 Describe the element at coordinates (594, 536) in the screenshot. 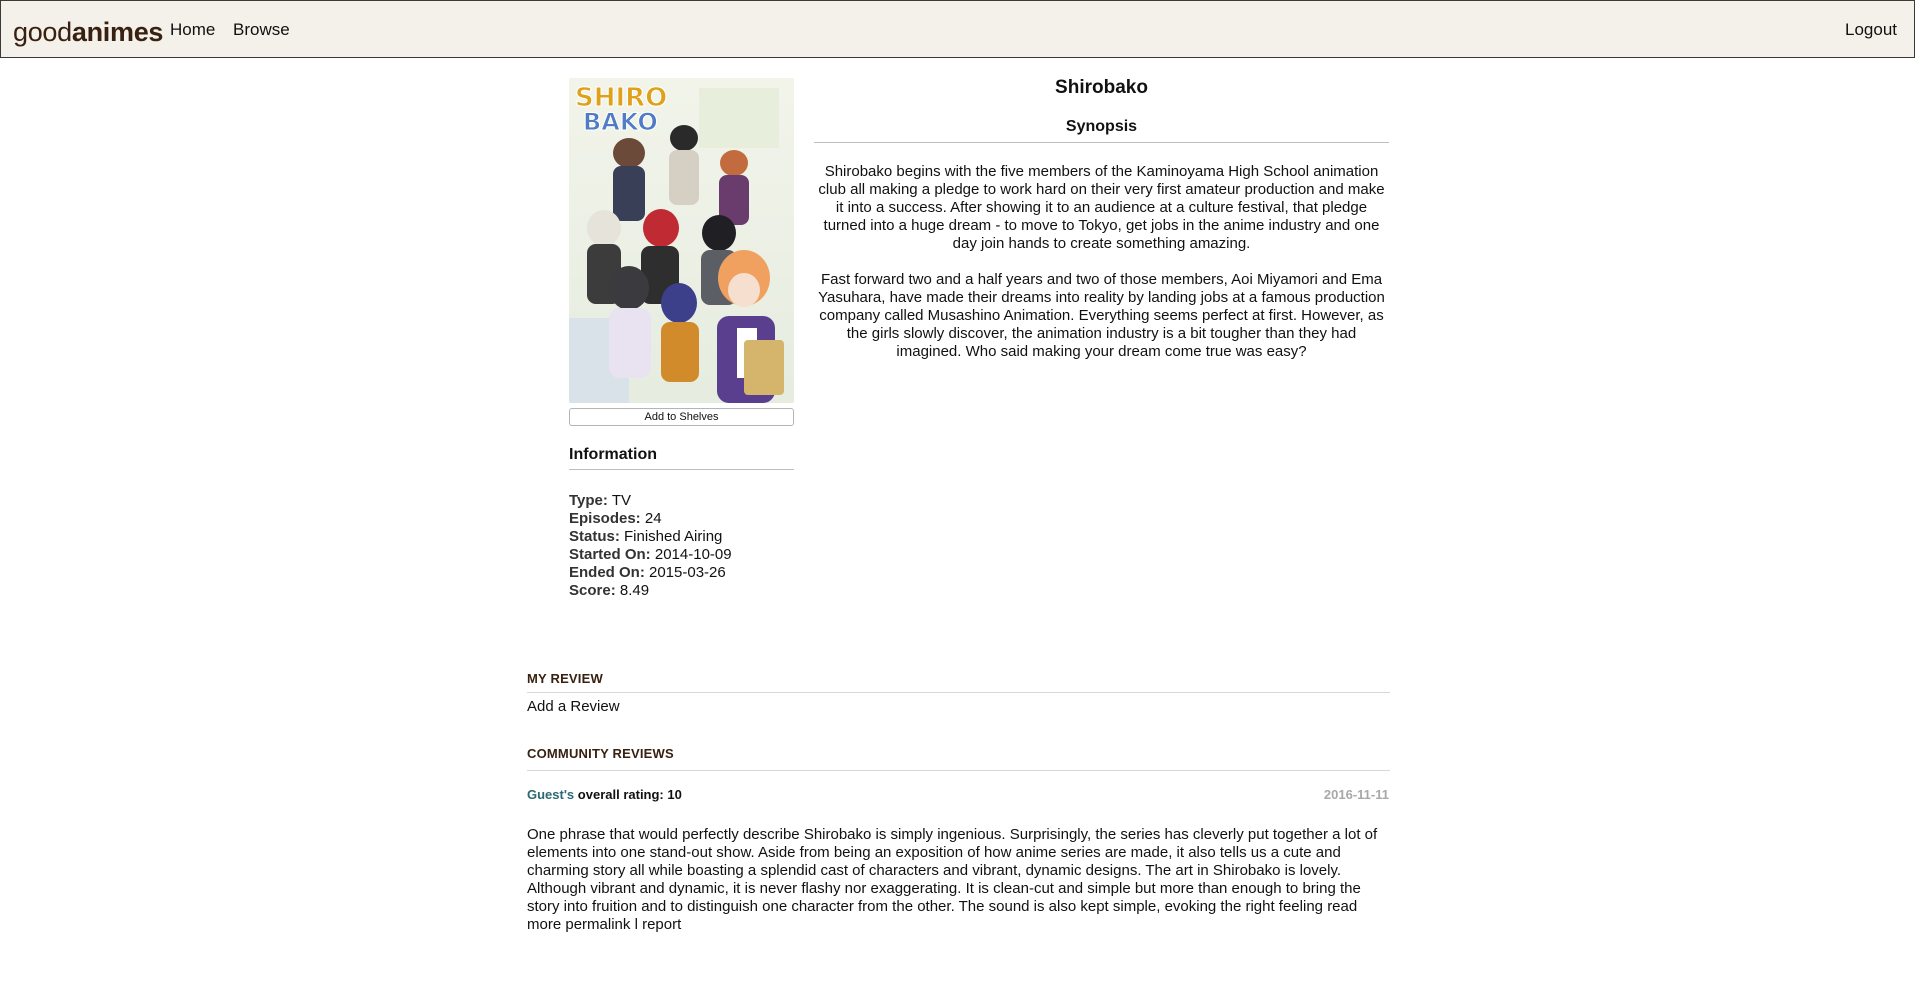

I see `info-label: Status:` at that location.